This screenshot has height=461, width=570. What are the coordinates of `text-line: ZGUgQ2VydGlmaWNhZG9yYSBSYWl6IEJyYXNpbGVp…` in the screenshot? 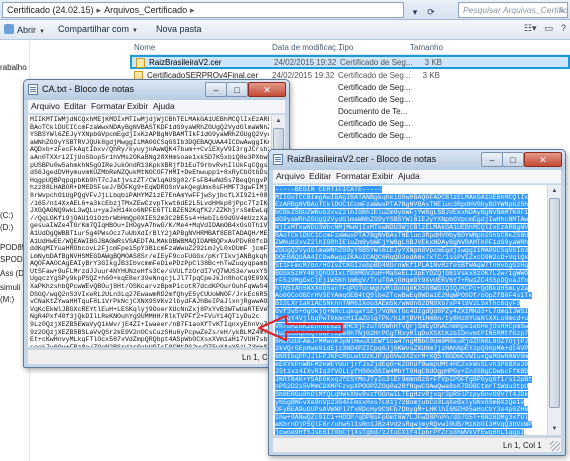 It's located at (410, 250).